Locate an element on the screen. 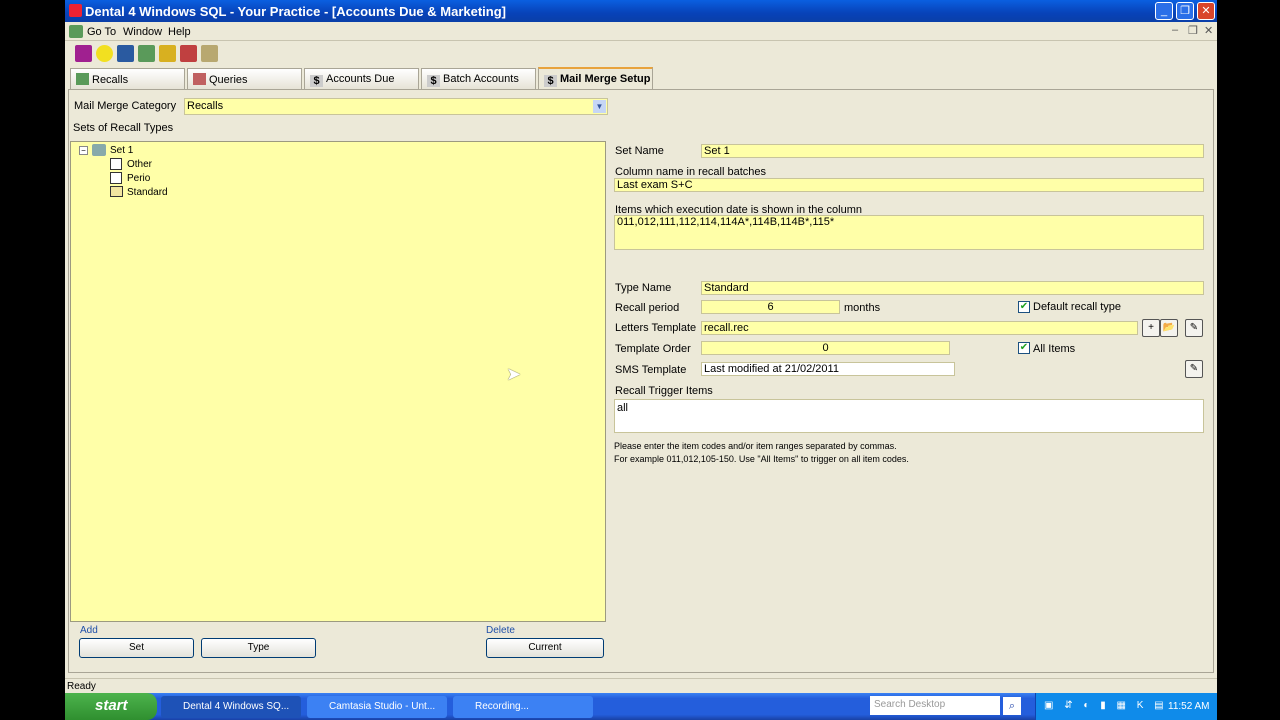 The image size is (1280, 720). tree-node-set-1: Set 1 is located at coordinates (121, 150).